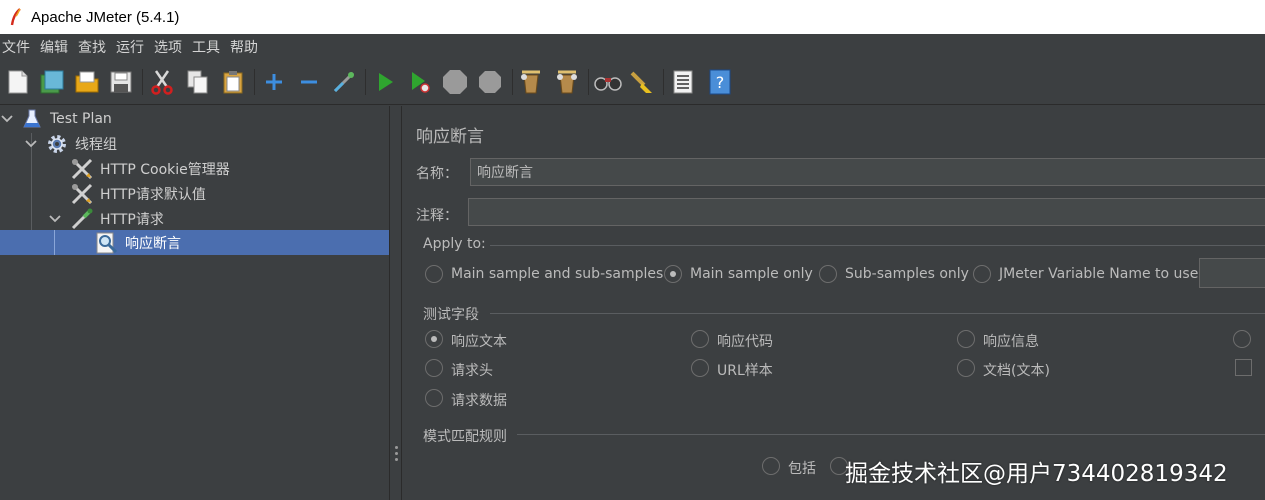 This screenshot has height=500, width=1265. Describe the element at coordinates (18, 82) in the screenshot. I see `new-icon` at that location.